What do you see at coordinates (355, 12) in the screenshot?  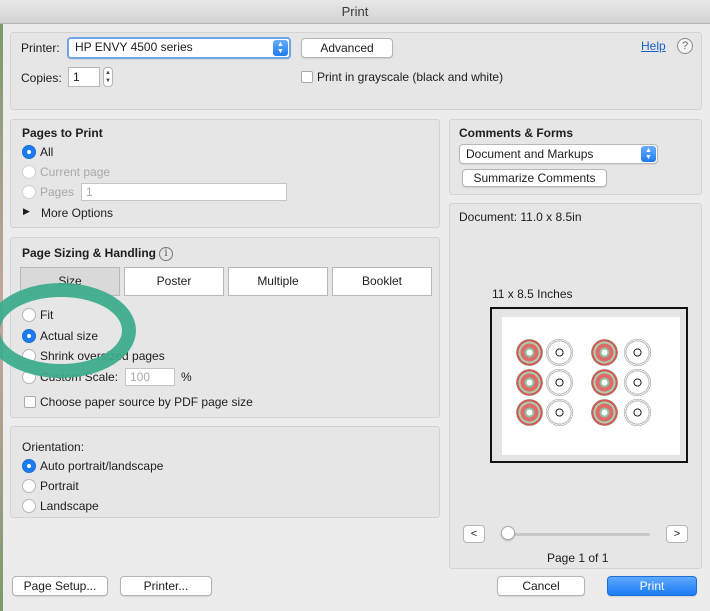 I see `window-title: Print` at bounding box center [355, 12].